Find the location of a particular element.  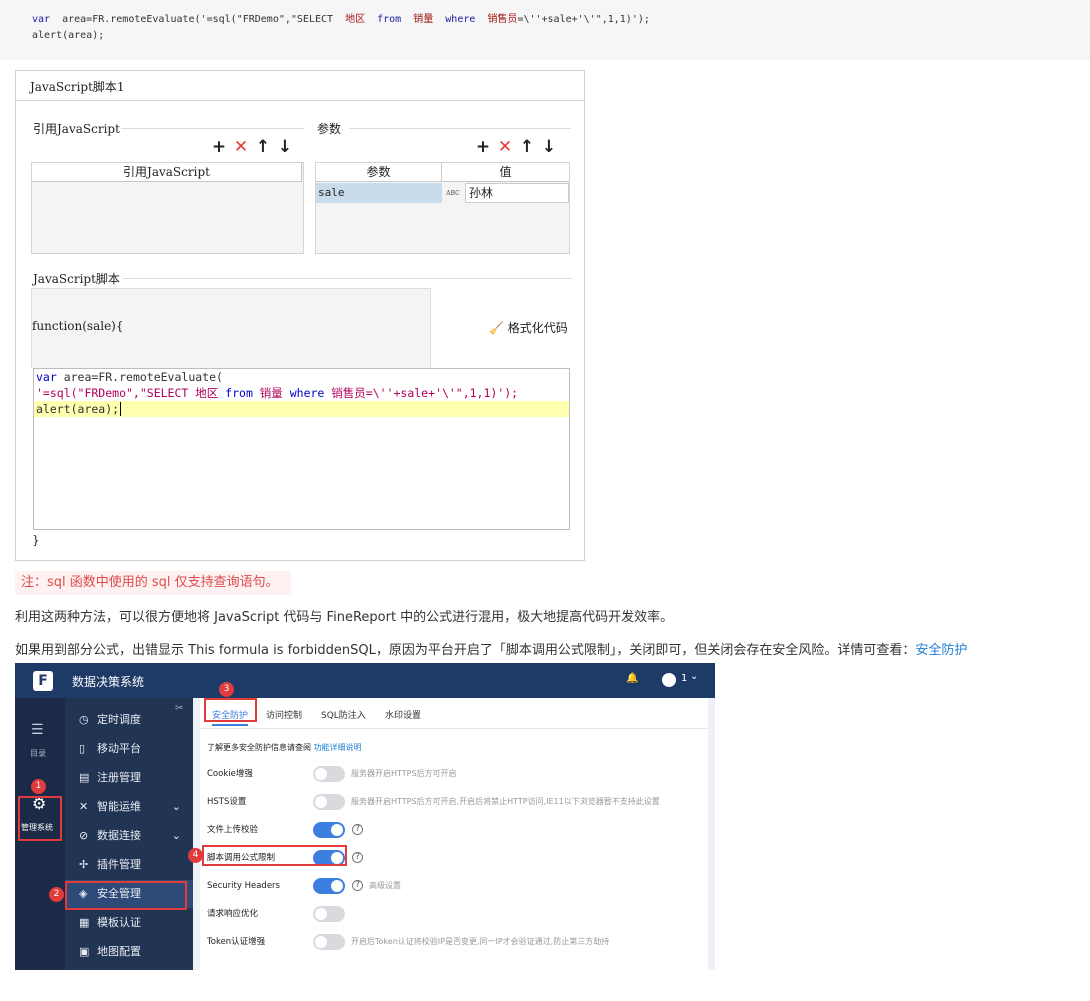

param-column-header: 参数 is located at coordinates (379, 172).